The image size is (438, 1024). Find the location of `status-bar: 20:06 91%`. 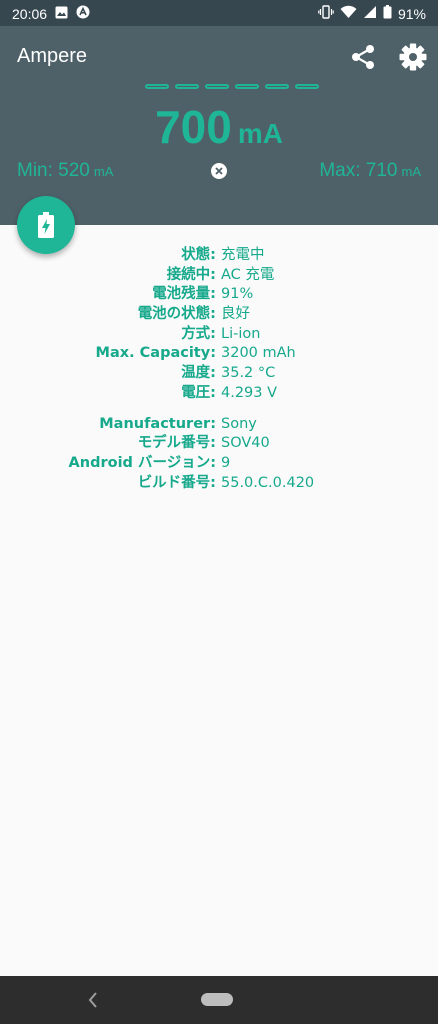

status-bar: 20:06 91% is located at coordinates (219, 13).